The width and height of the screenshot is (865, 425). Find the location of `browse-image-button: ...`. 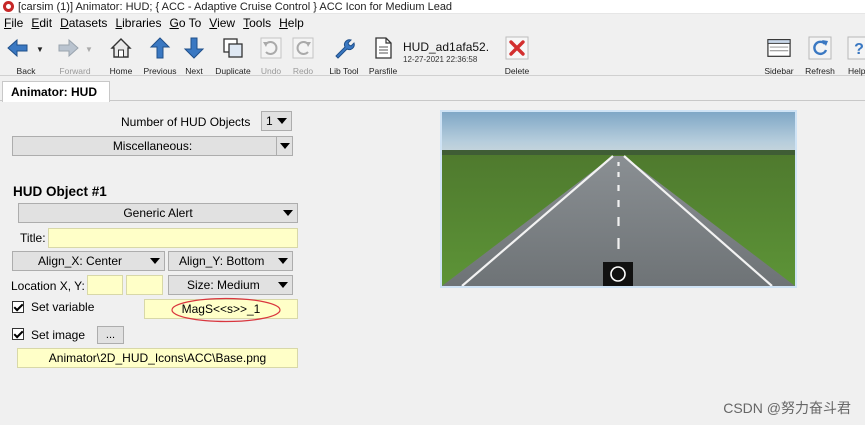

browse-image-button: ... is located at coordinates (110, 335).